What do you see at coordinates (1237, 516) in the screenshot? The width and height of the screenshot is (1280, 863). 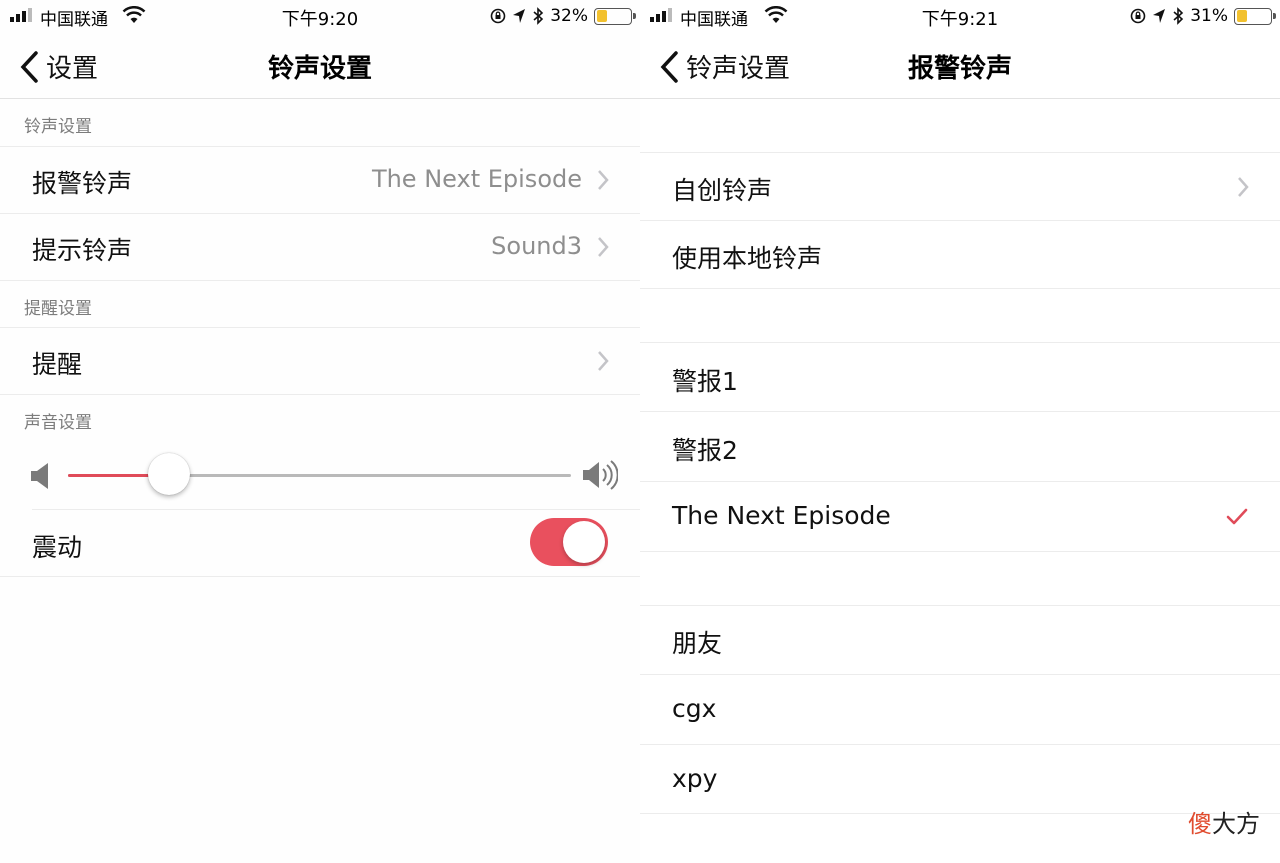 I see `checkmark-icon` at bounding box center [1237, 516].